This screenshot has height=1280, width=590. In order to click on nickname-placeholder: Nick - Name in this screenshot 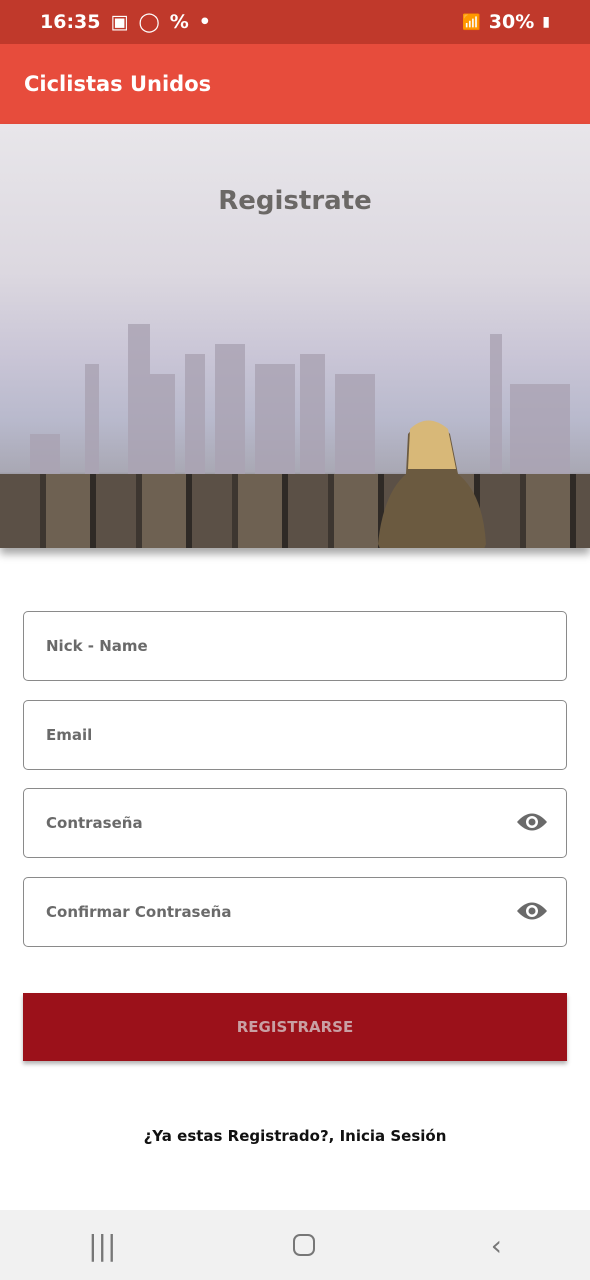, I will do `click(97, 646)`.